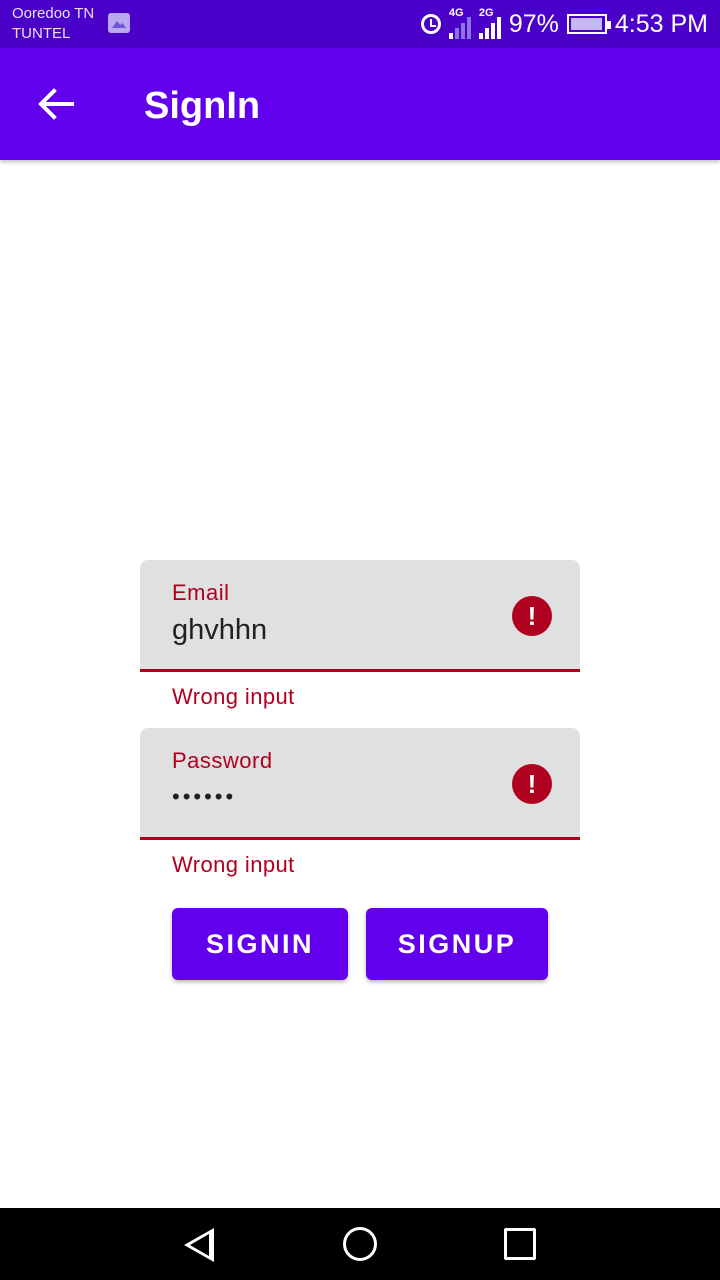  I want to click on email-label: Email, so click(201, 592).